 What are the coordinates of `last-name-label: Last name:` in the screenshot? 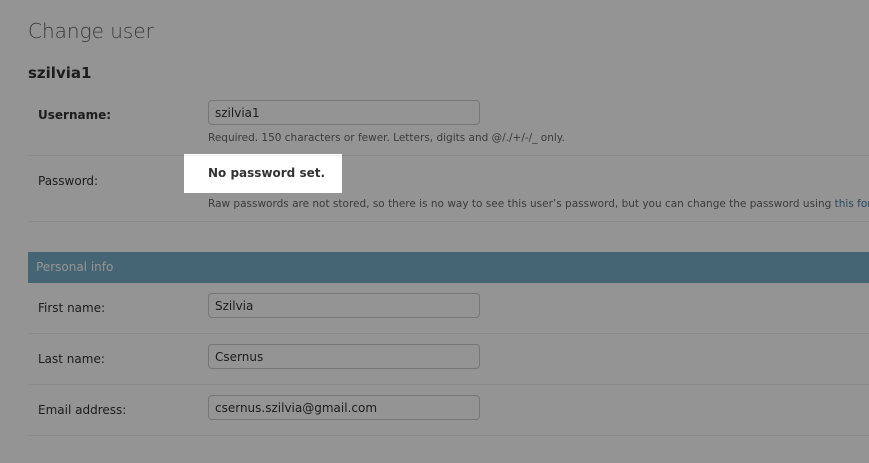 It's located at (71, 359).